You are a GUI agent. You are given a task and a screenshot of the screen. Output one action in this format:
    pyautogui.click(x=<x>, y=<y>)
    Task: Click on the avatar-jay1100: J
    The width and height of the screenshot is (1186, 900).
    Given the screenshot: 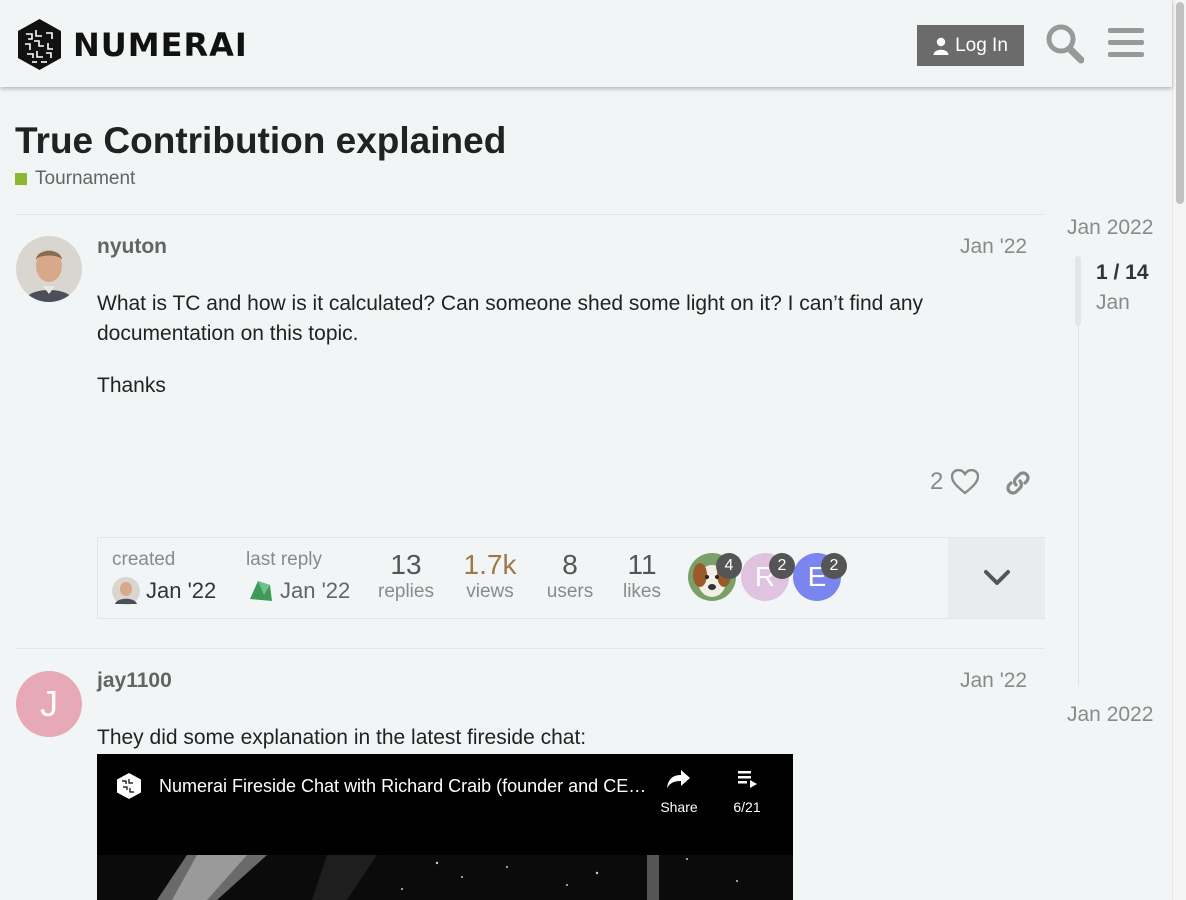 What is the action you would take?
    pyautogui.click(x=49, y=704)
    